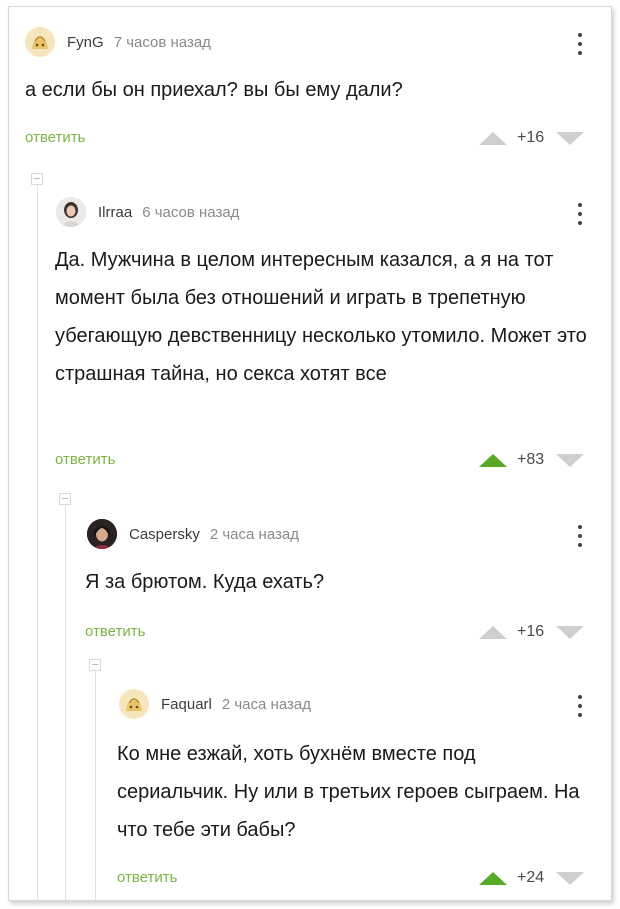 This screenshot has height=909, width=620. What do you see at coordinates (205, 582) in the screenshot?
I see `comment-text: Я за брютом. Куда ехать?` at bounding box center [205, 582].